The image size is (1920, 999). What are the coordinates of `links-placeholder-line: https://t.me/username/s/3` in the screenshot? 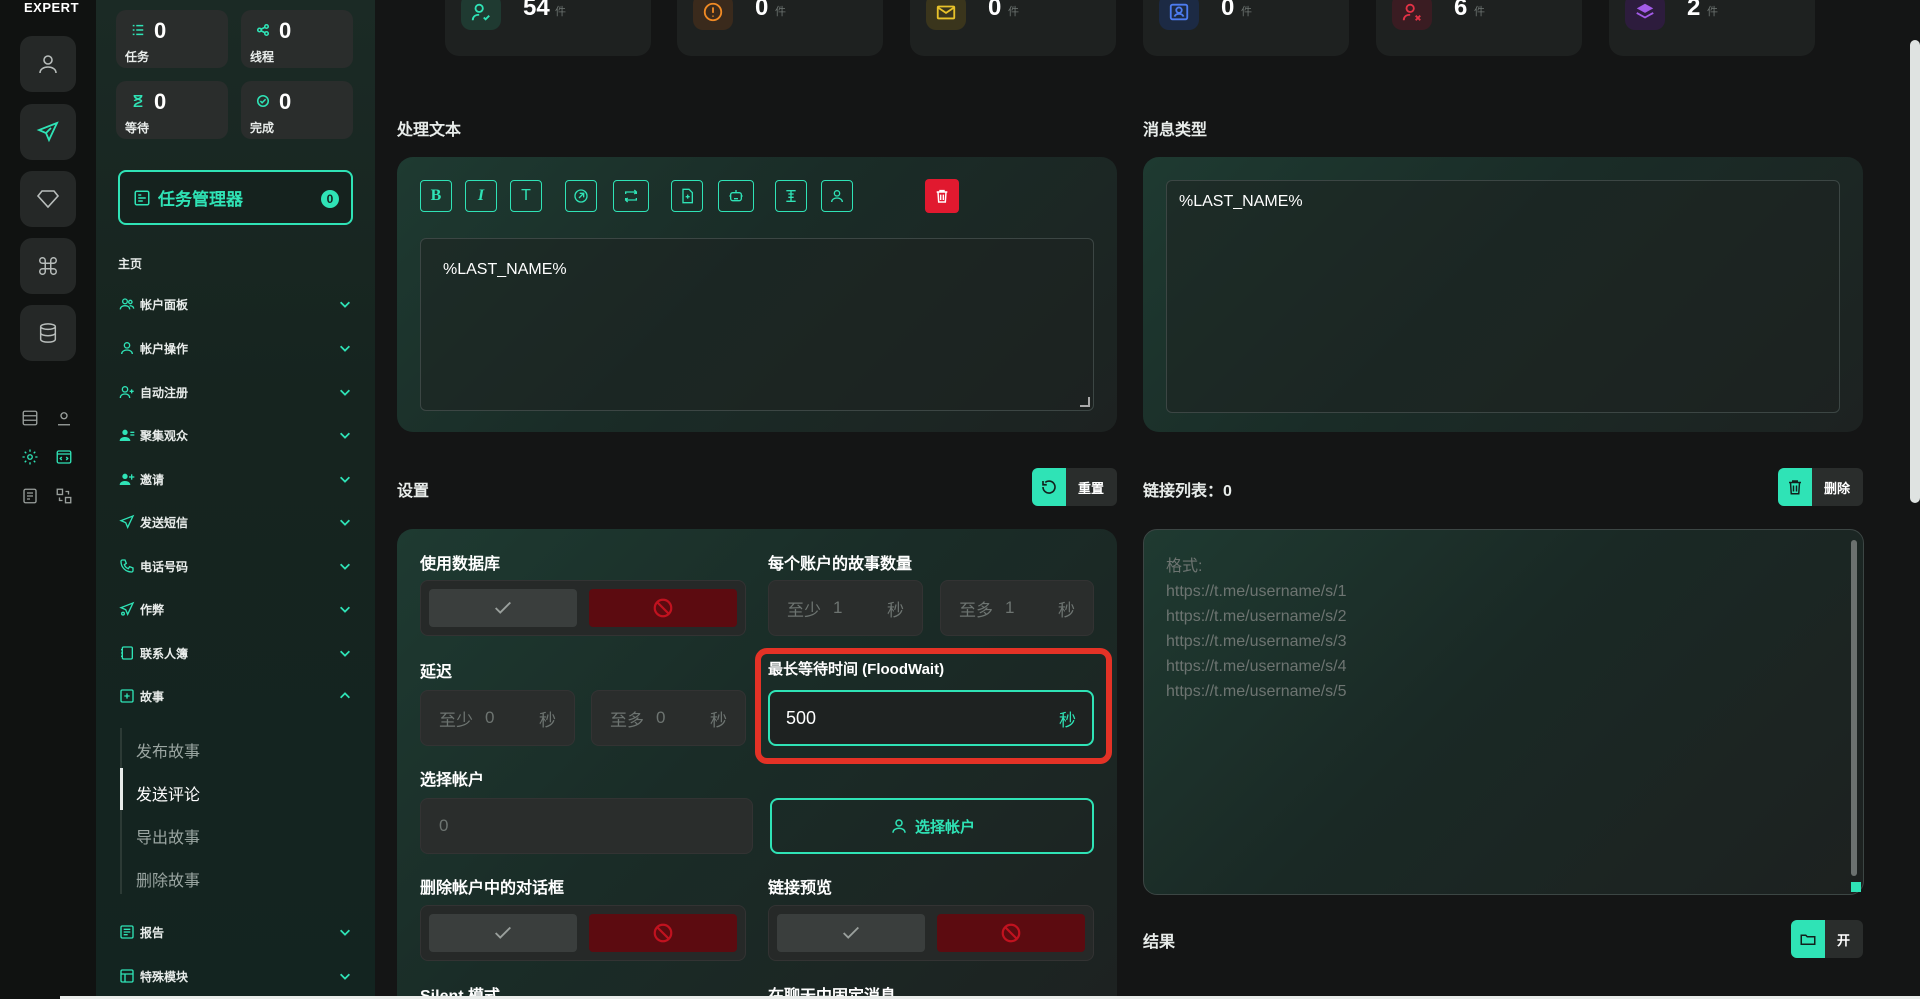 It's located at (1256, 641).